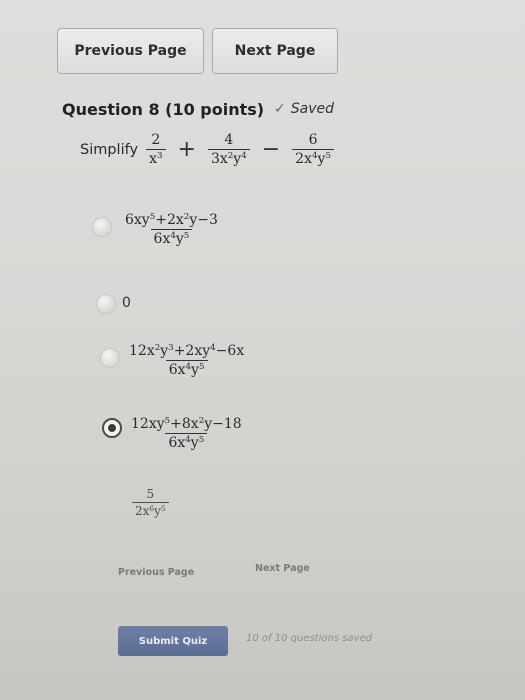 The image size is (525, 700). I want to click on option-1-answer: 6xy5+2x2y−3 6x4y5, so click(171, 229).